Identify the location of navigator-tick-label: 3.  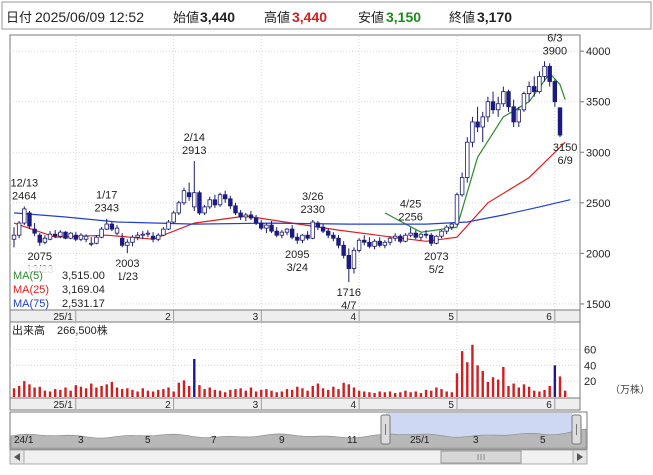
(476, 440).